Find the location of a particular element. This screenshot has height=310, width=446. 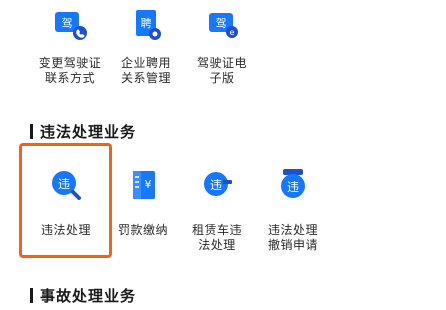

employment-doc-icon: 聘 is located at coordinates (146, 25).